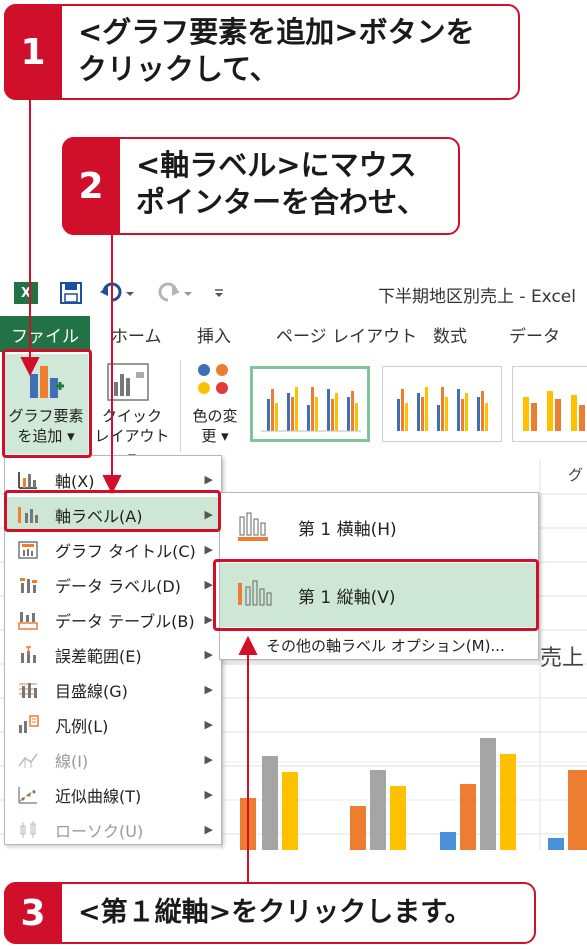 This screenshot has height=949, width=587. I want to click on step-number-3: 3, so click(33, 913).